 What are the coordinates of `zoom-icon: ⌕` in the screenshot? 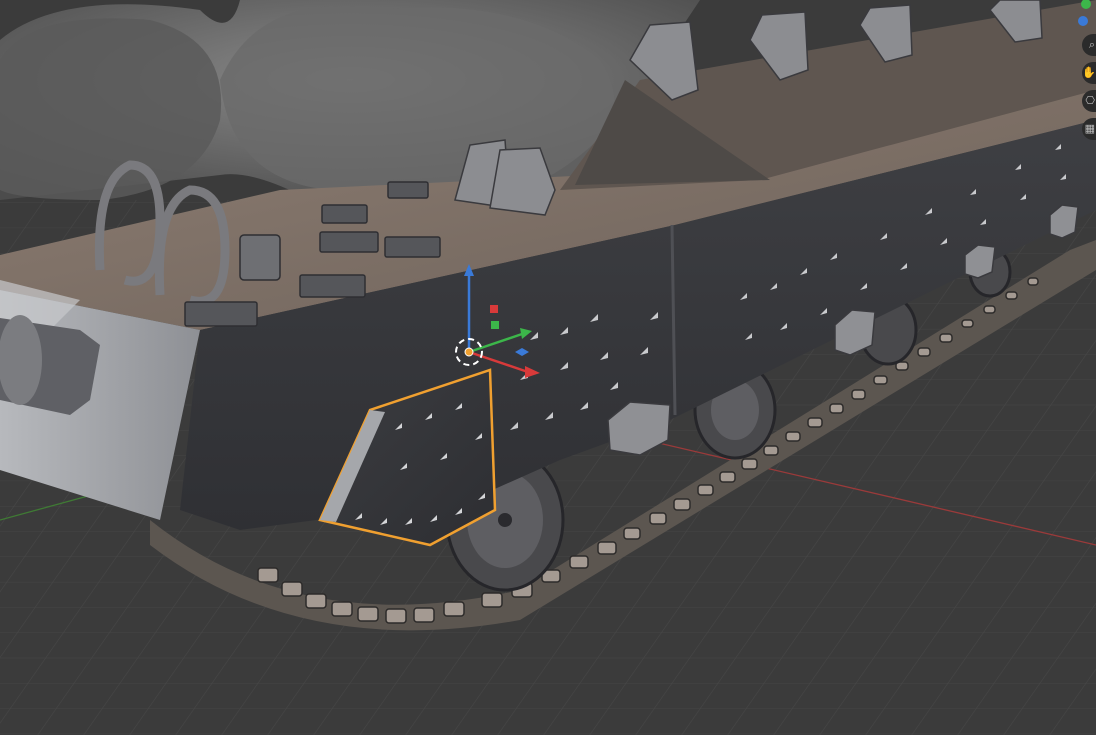 It's located at (1089, 45).